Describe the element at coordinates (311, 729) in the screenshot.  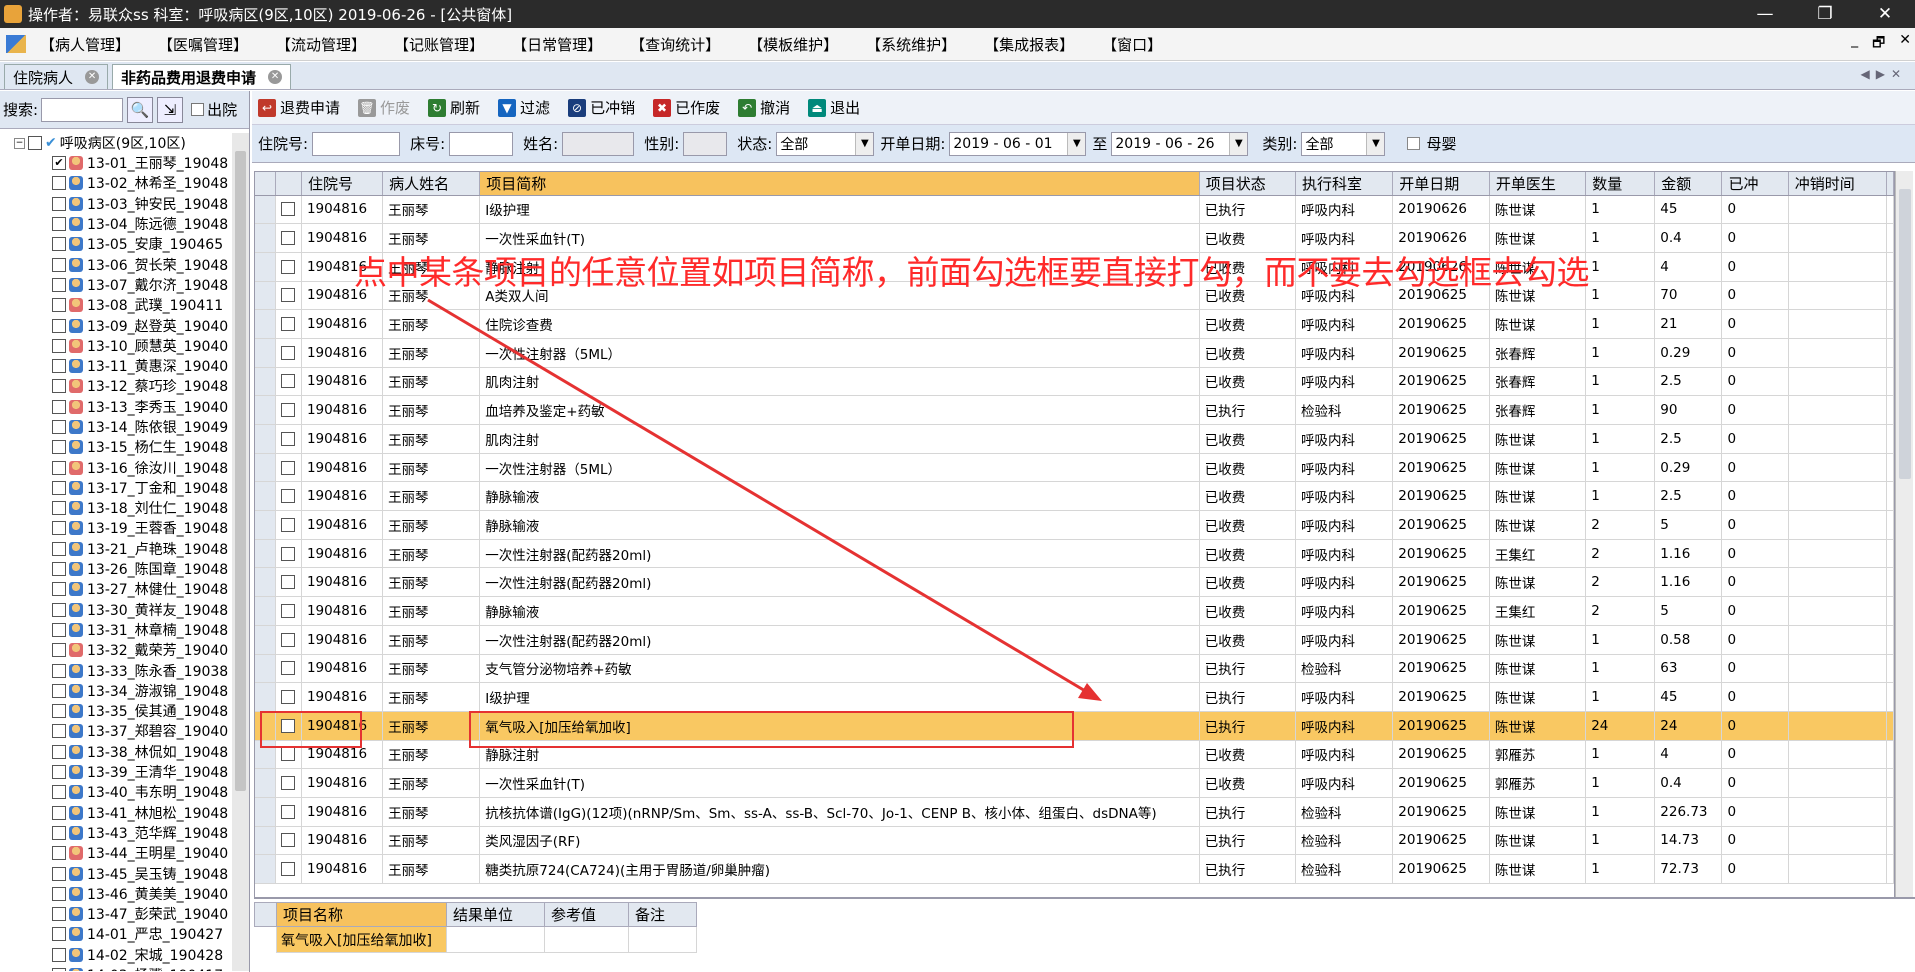
I see `annotation-box-checkbox` at that location.